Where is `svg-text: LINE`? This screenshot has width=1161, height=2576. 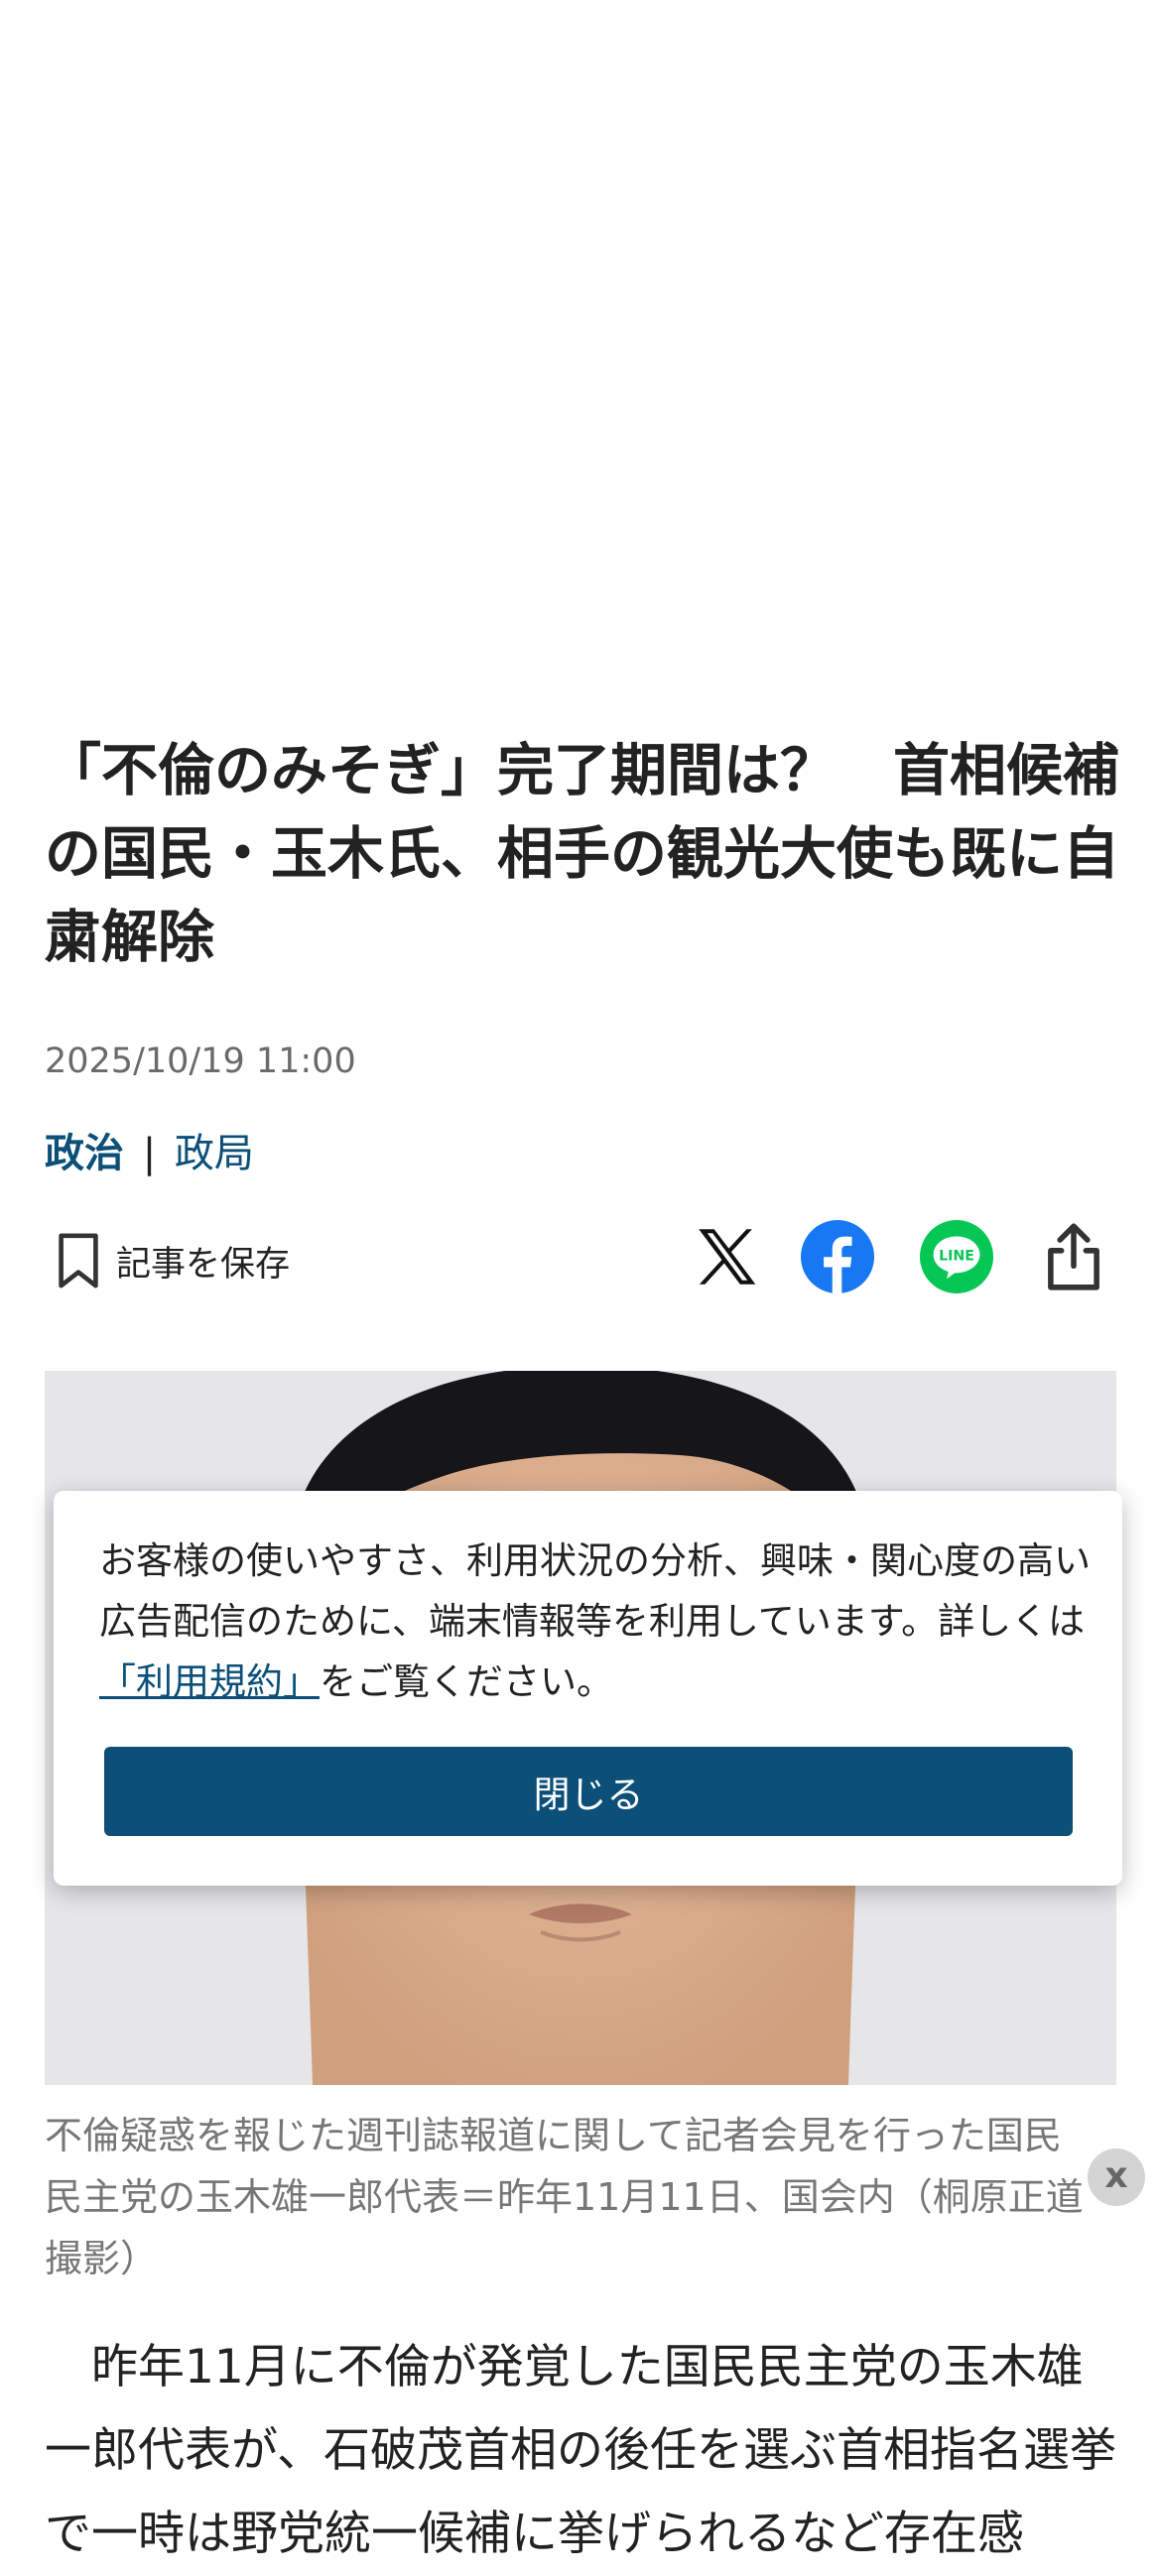
svg-text: LINE is located at coordinates (956, 1257).